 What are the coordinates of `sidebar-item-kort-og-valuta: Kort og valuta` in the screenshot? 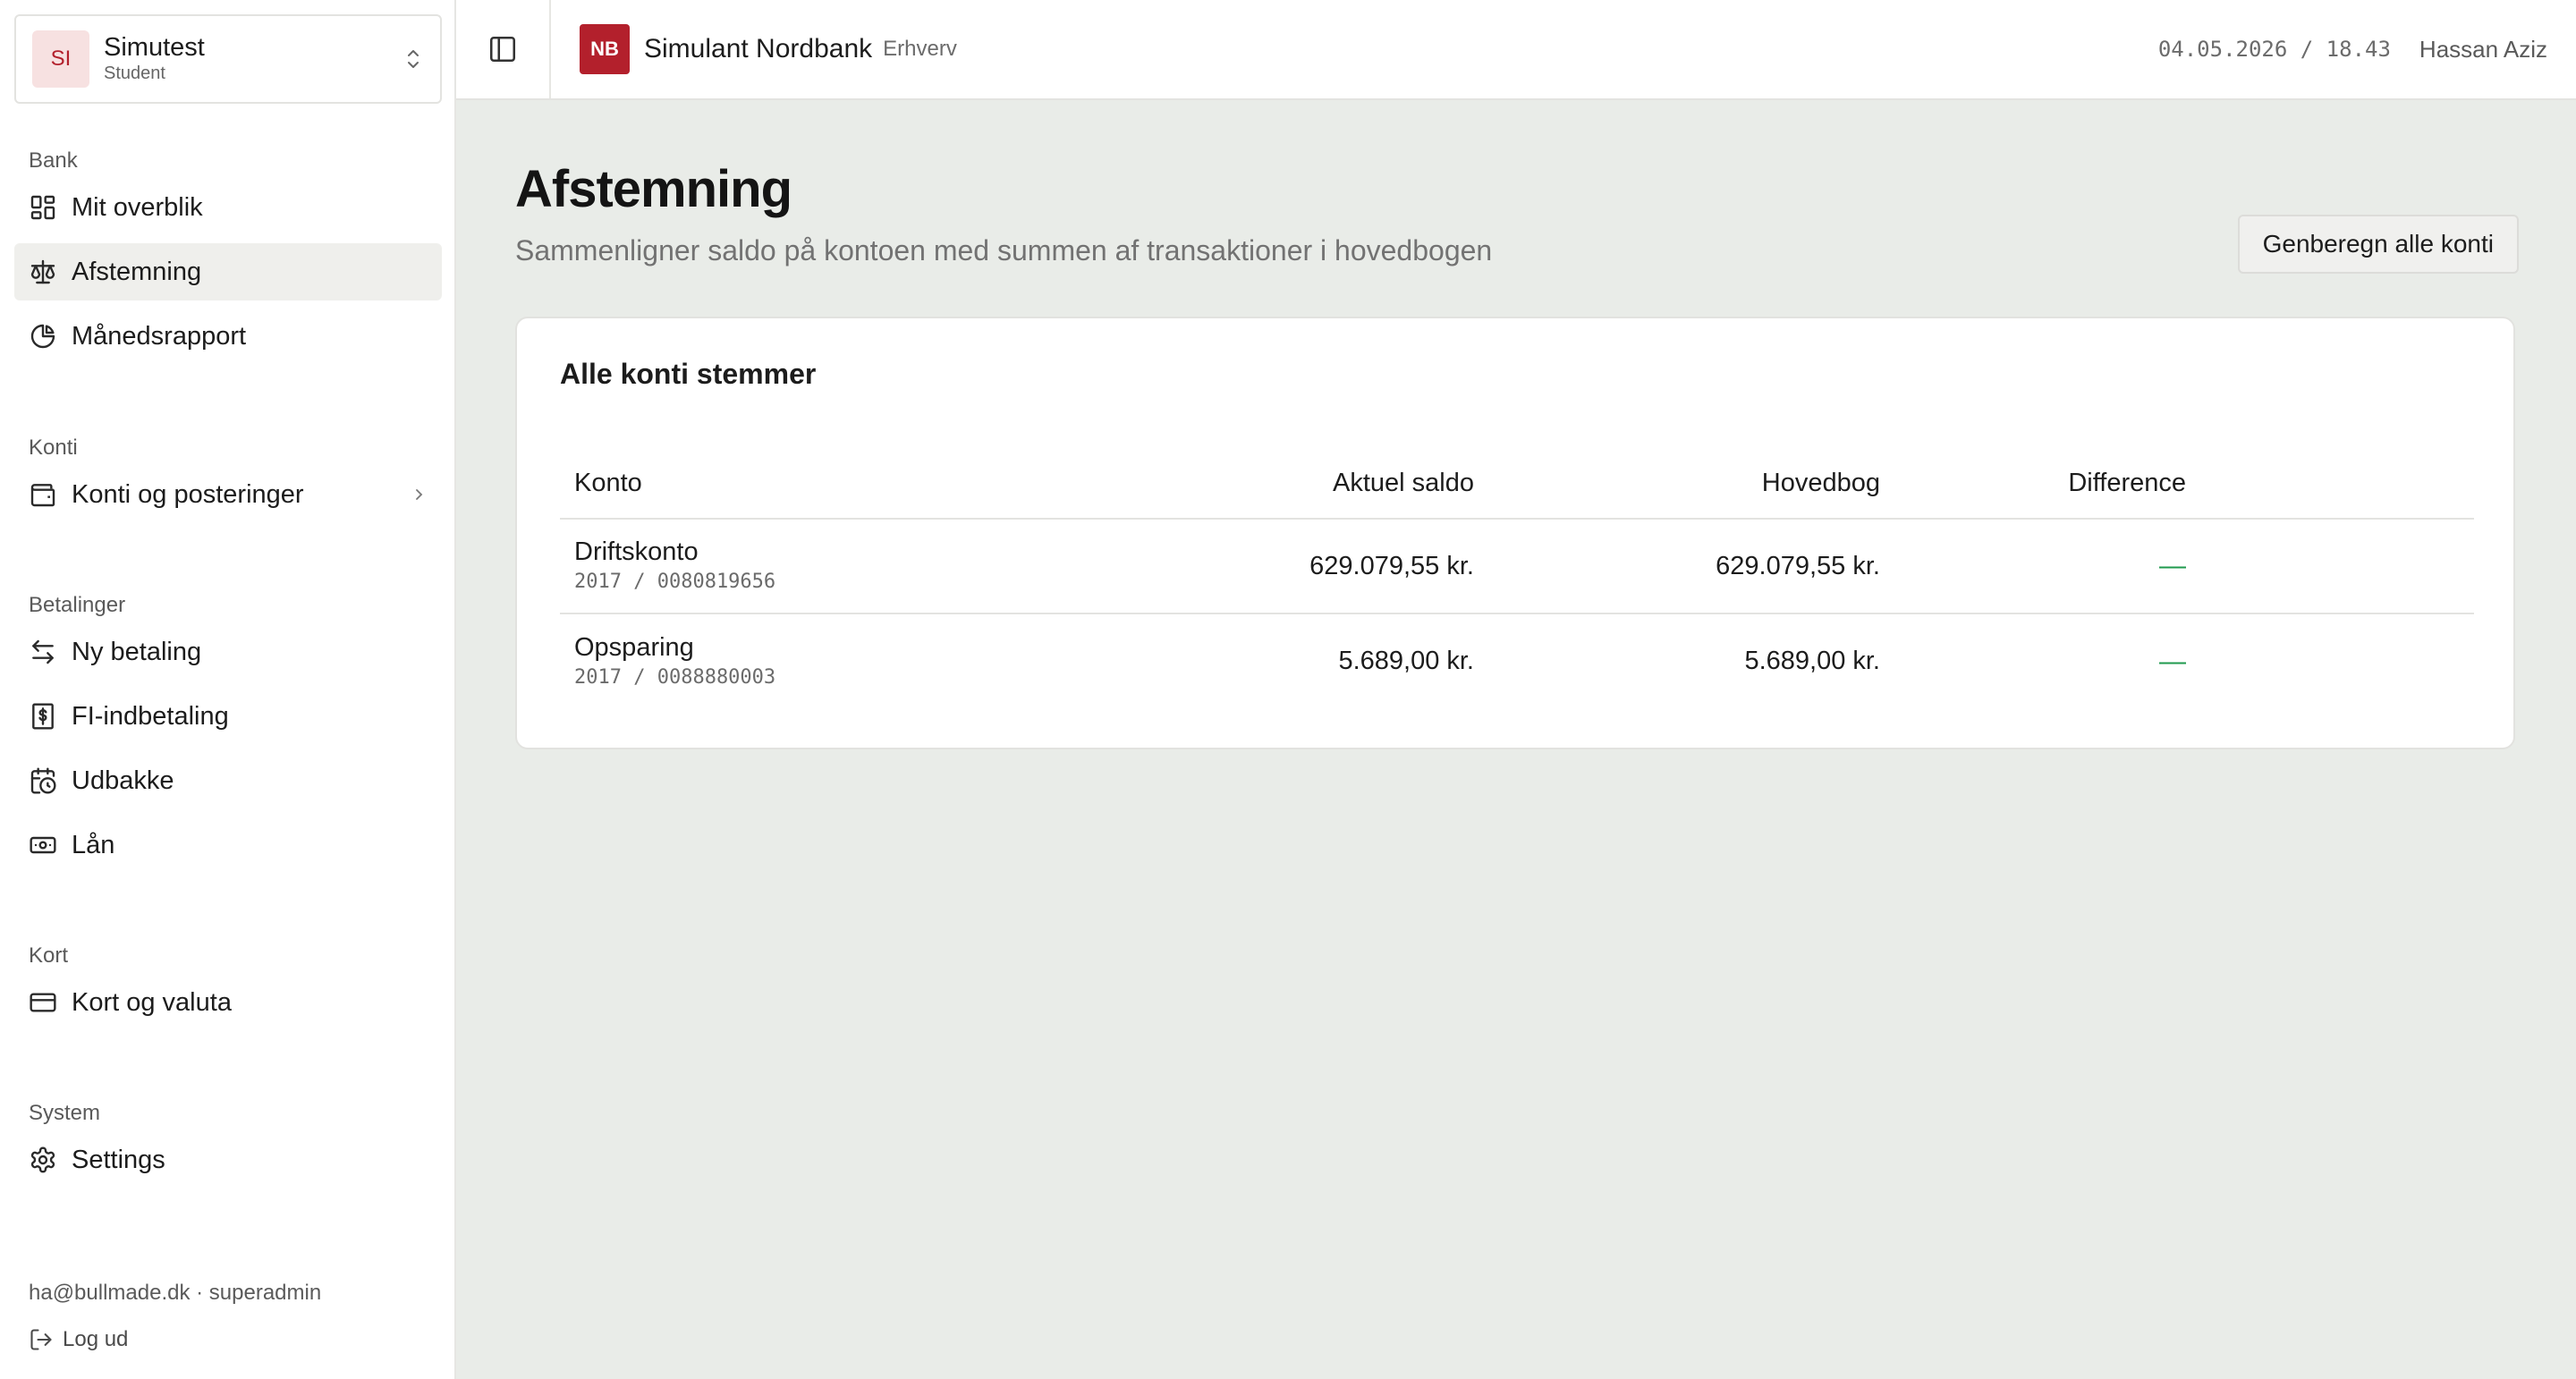 It's located at (228, 1002).